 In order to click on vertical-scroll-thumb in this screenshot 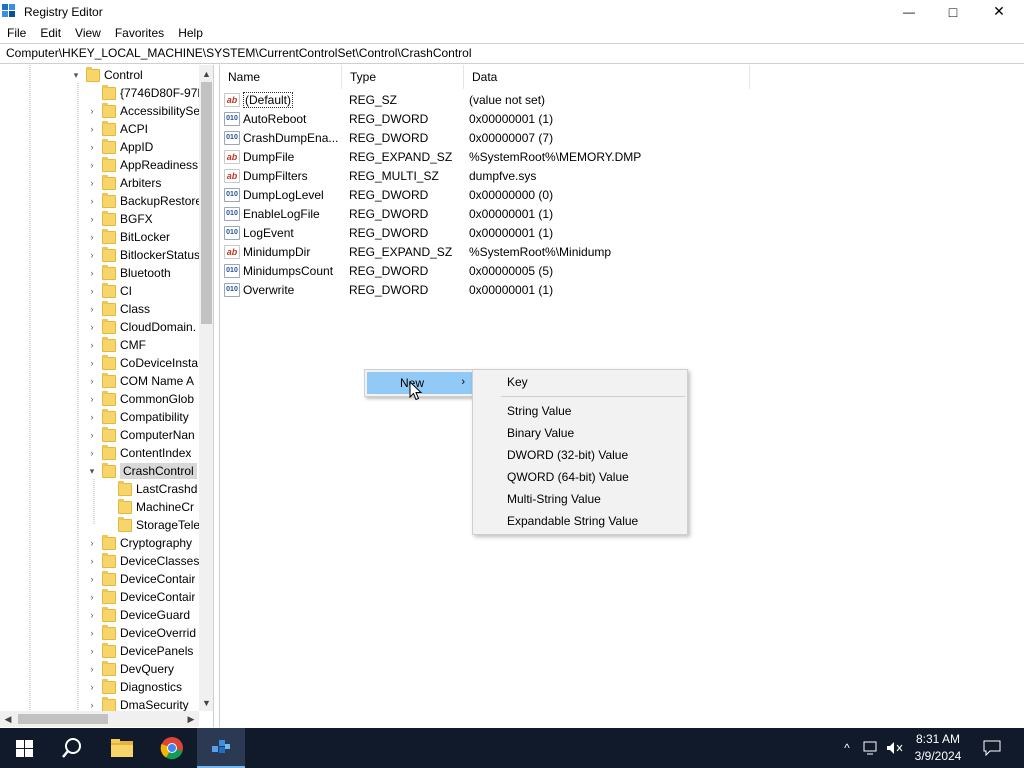, I will do `click(206, 203)`.